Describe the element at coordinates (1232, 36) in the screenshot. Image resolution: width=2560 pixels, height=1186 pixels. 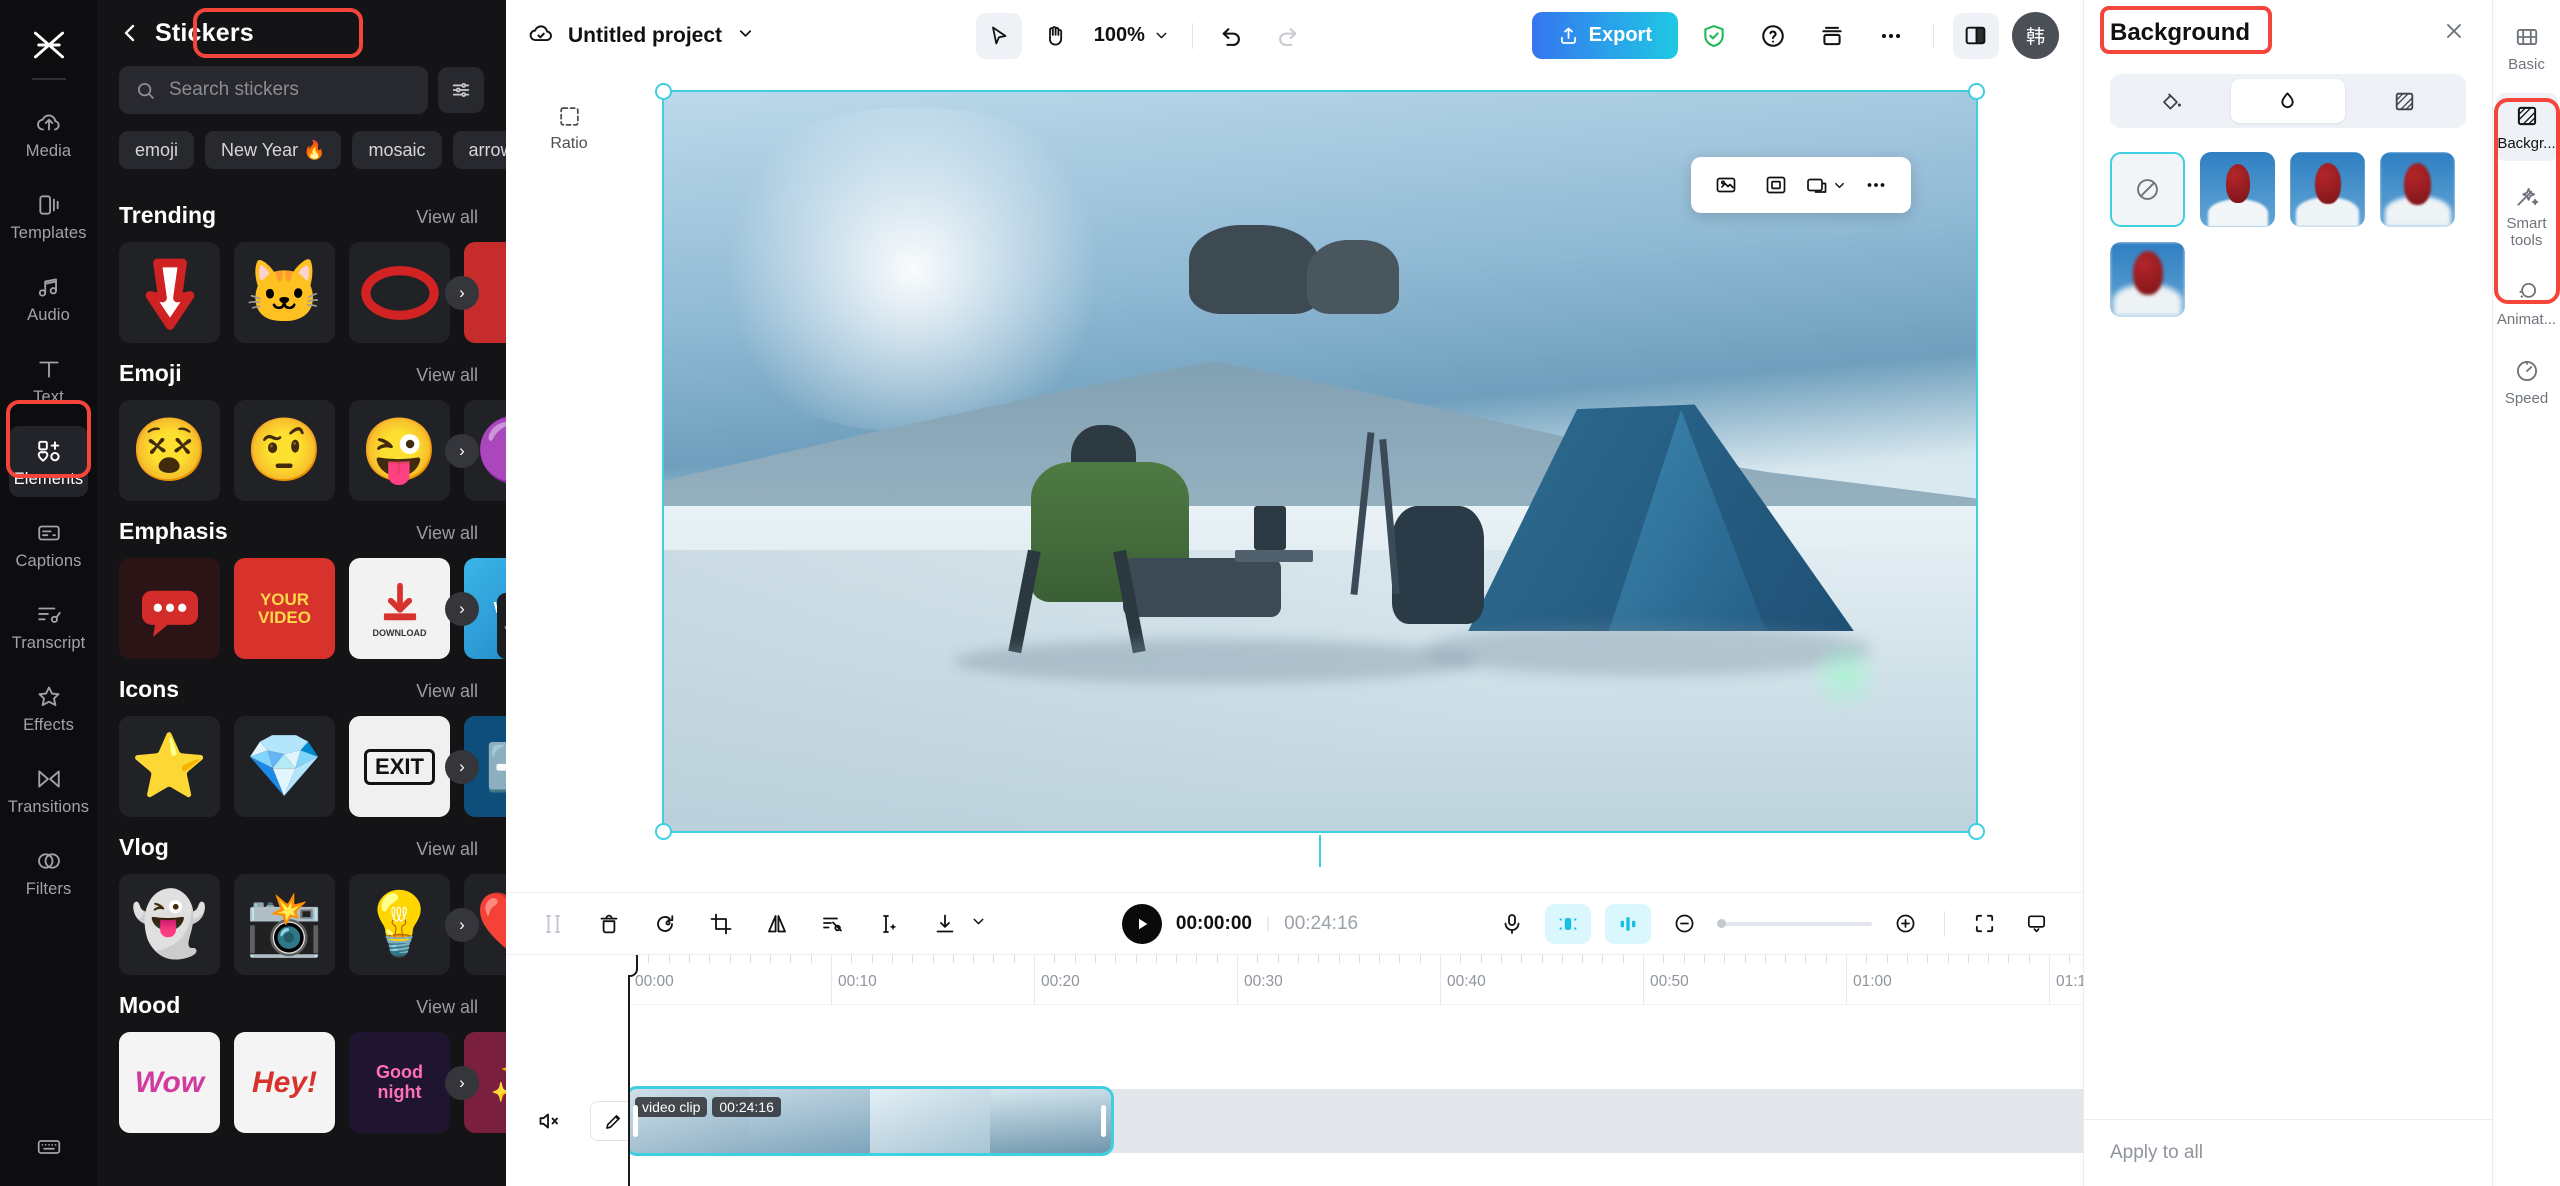
I see `undo-button` at that location.